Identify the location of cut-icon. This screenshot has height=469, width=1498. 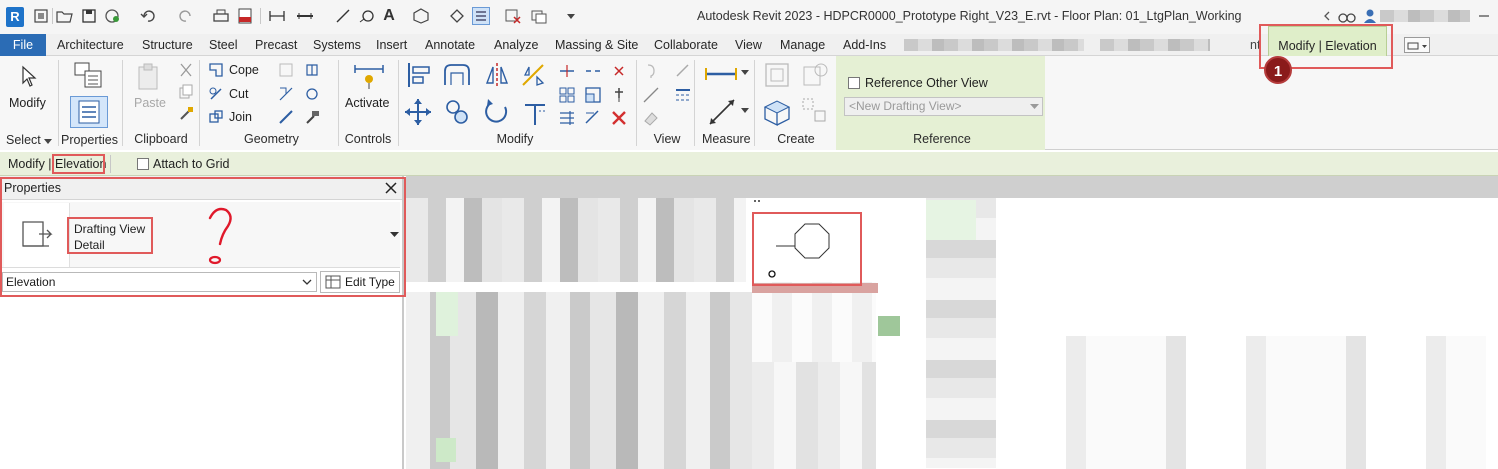
(186, 70).